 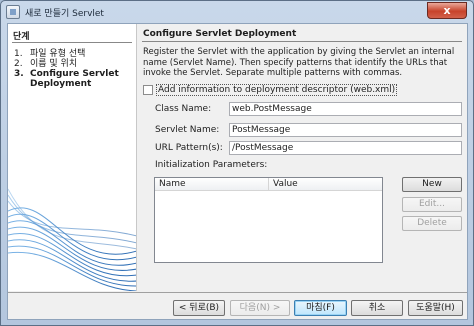 I want to click on window-title: 새로 만들기 Servlet, so click(x=64, y=14).